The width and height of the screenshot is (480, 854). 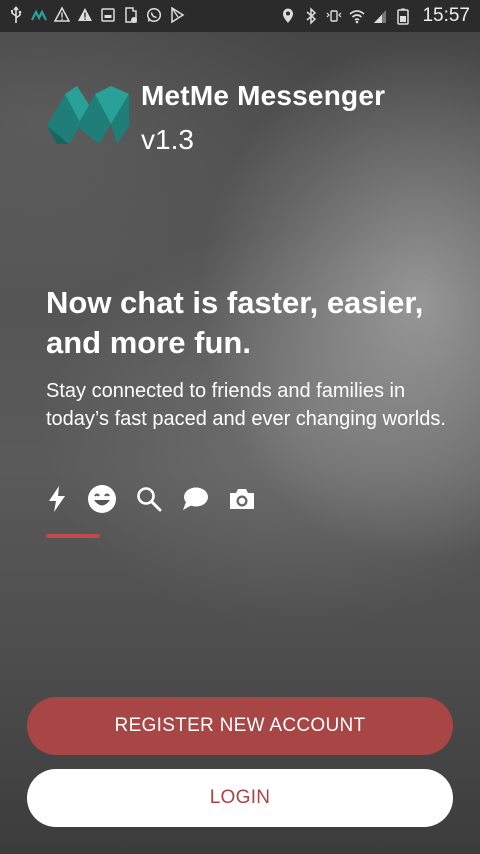 What do you see at coordinates (102, 499) in the screenshot?
I see `smiley-icon` at bounding box center [102, 499].